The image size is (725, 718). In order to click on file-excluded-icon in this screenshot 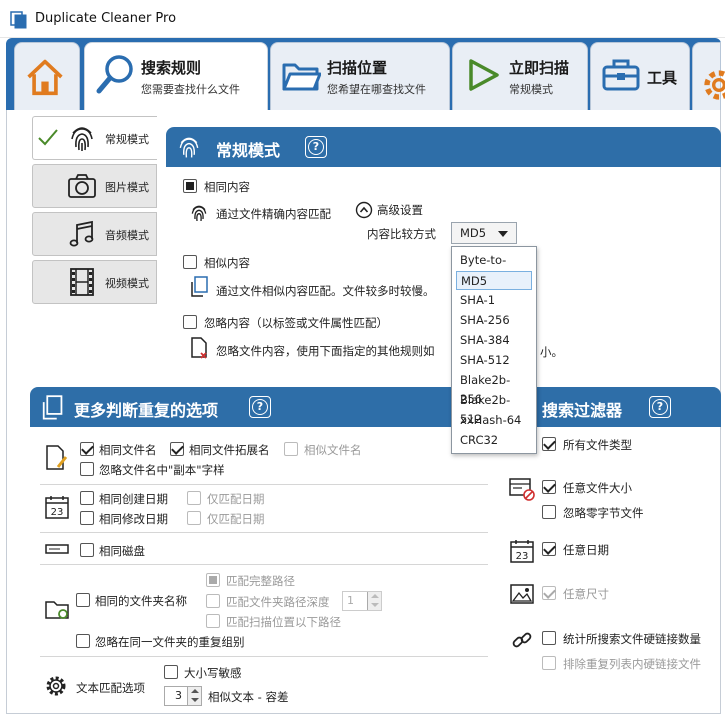, I will do `click(199, 348)`.